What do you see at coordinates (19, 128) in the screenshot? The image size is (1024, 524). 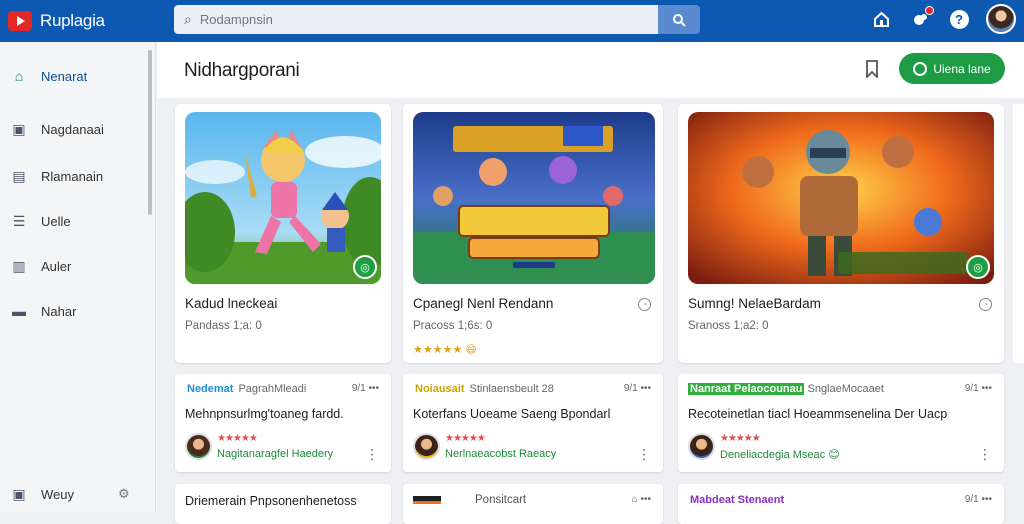 I see `store-icon: ▣` at bounding box center [19, 128].